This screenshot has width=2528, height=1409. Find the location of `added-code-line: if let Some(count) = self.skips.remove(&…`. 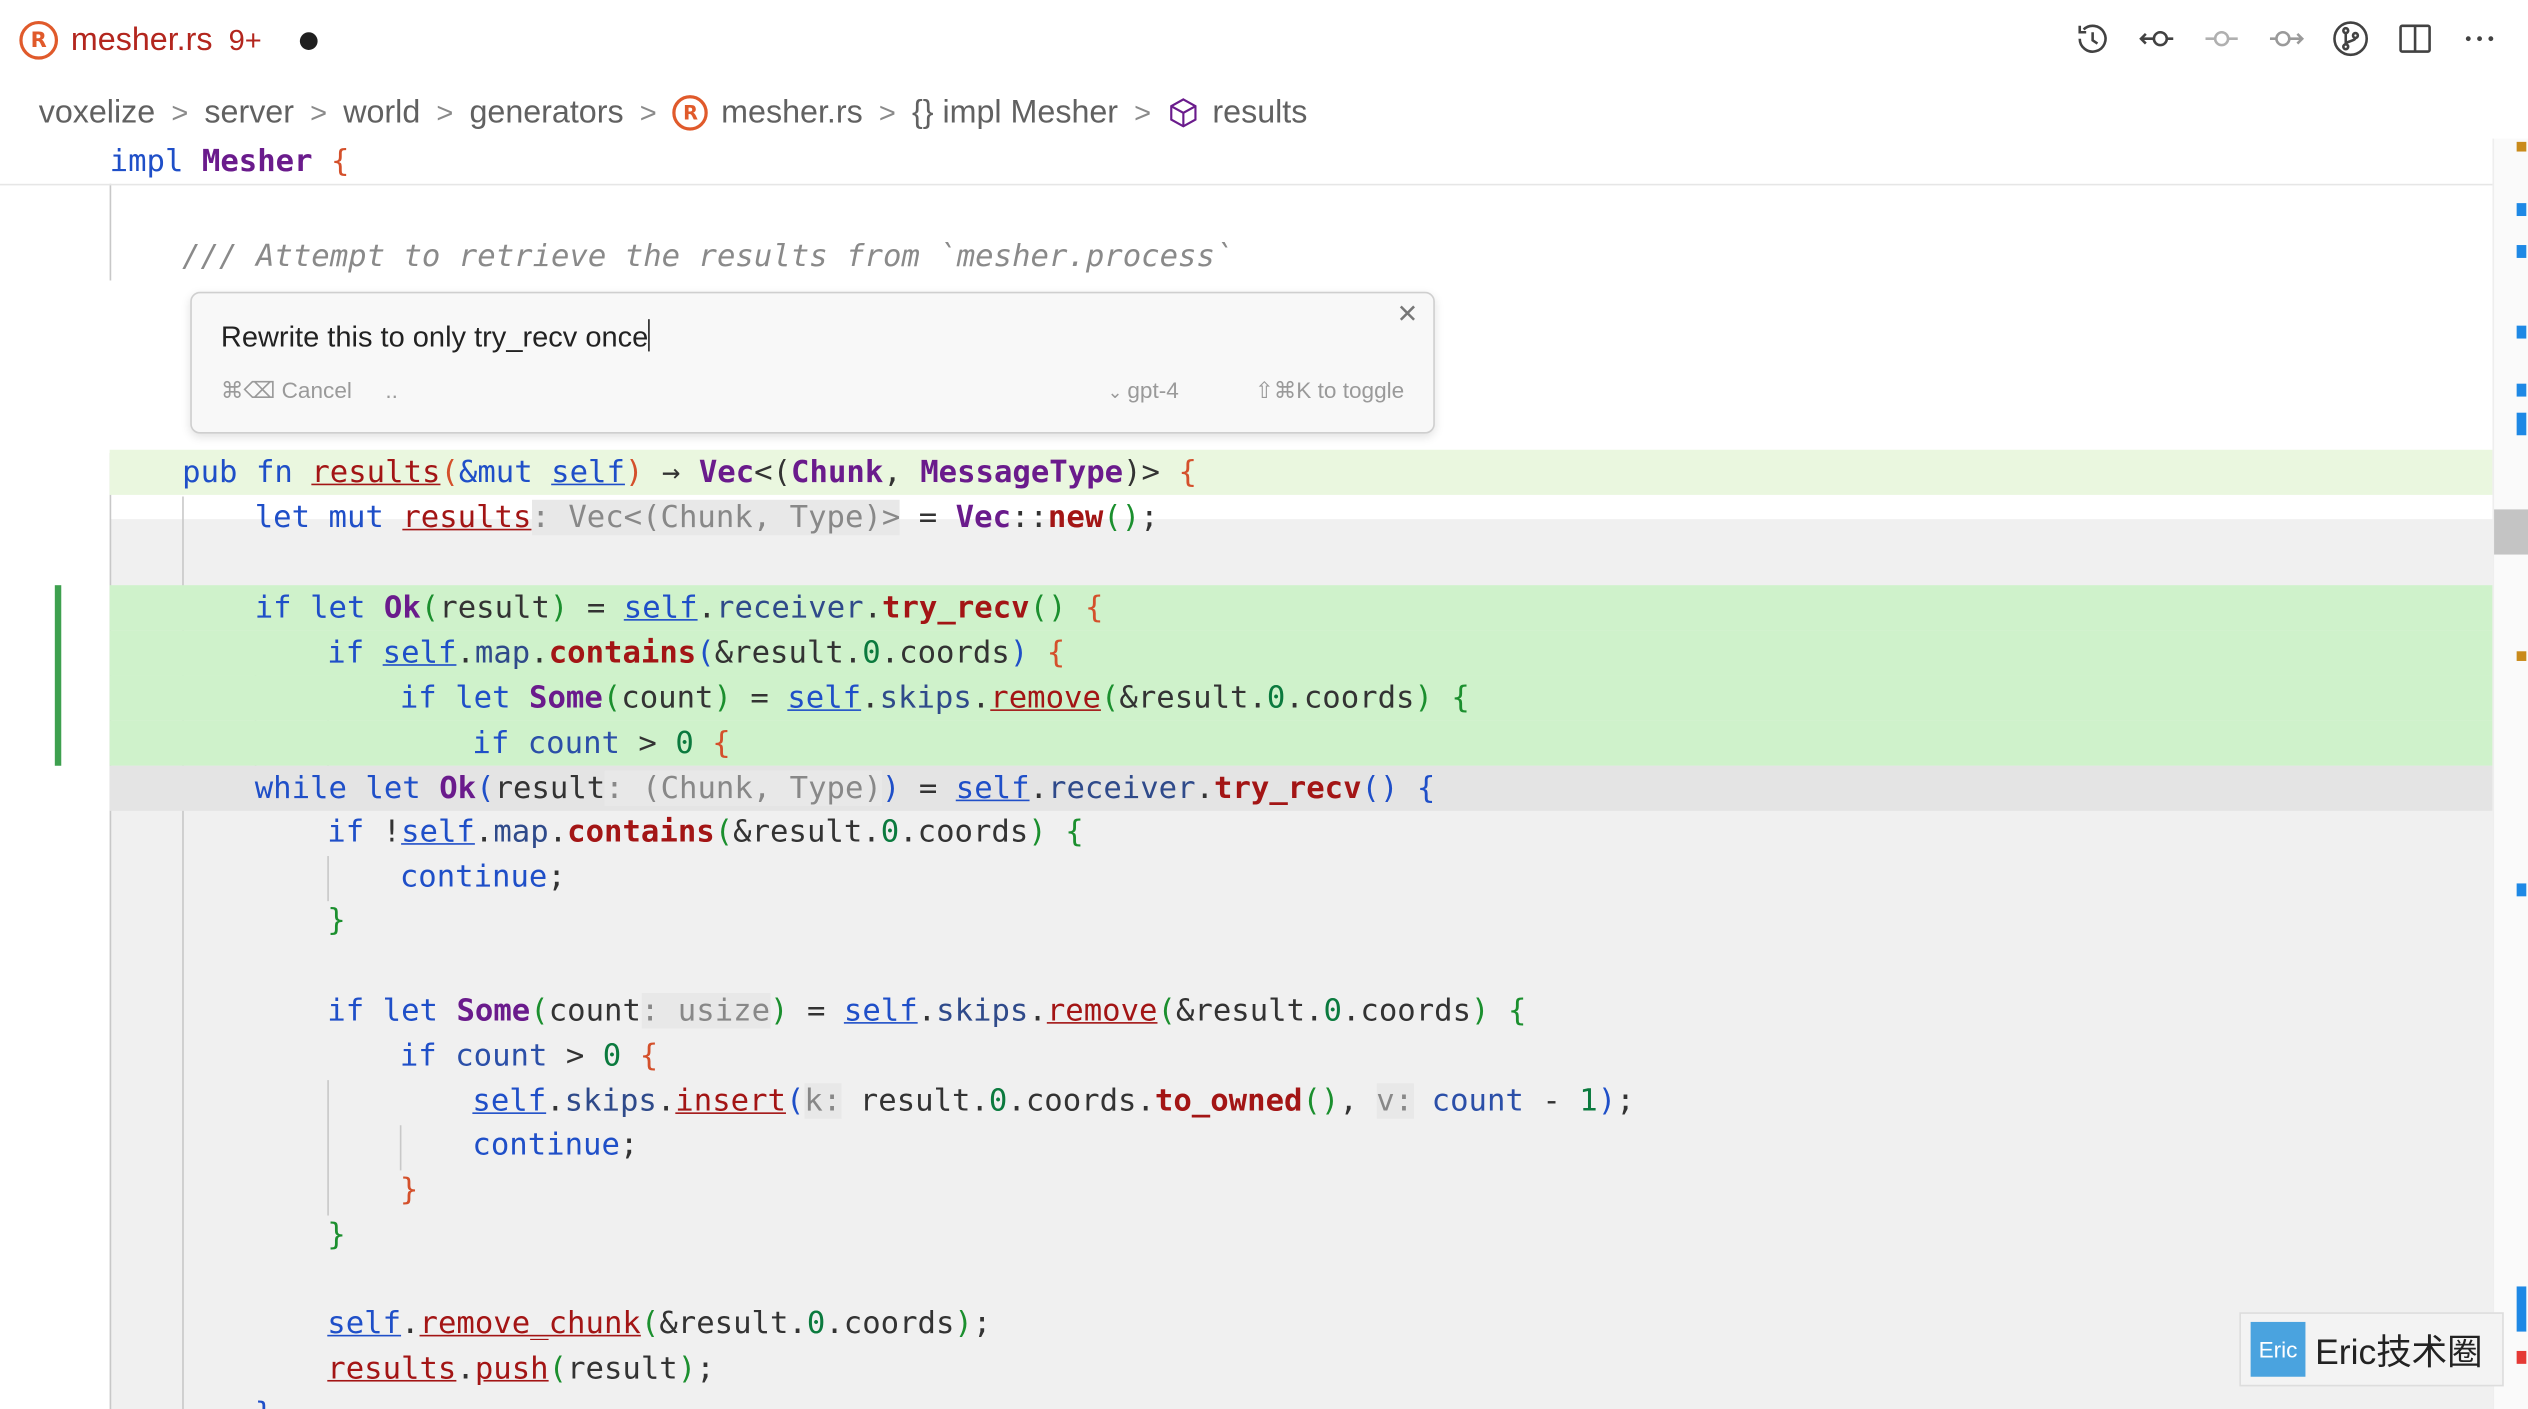

added-code-line: if let Some(count) = self.skips.remove(&… is located at coordinates (1301, 698).